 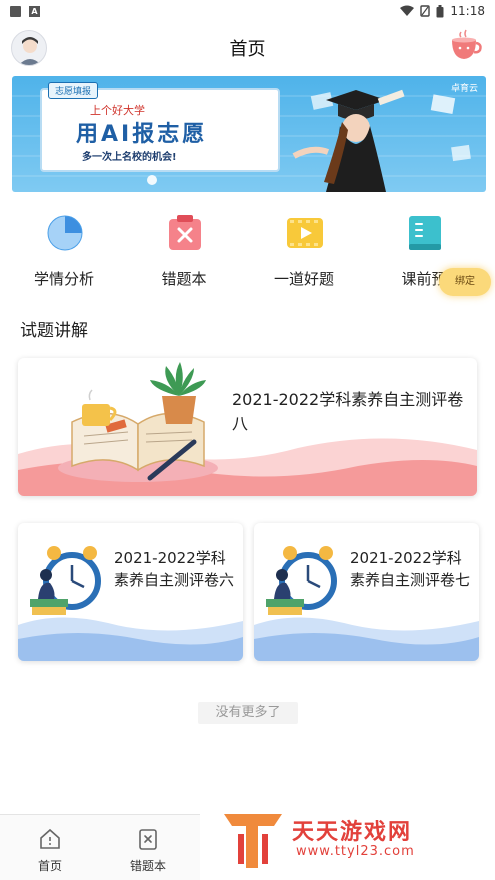 I want to click on exam-card: 2021-2022学科素养自主测评卷六, so click(x=130, y=592).